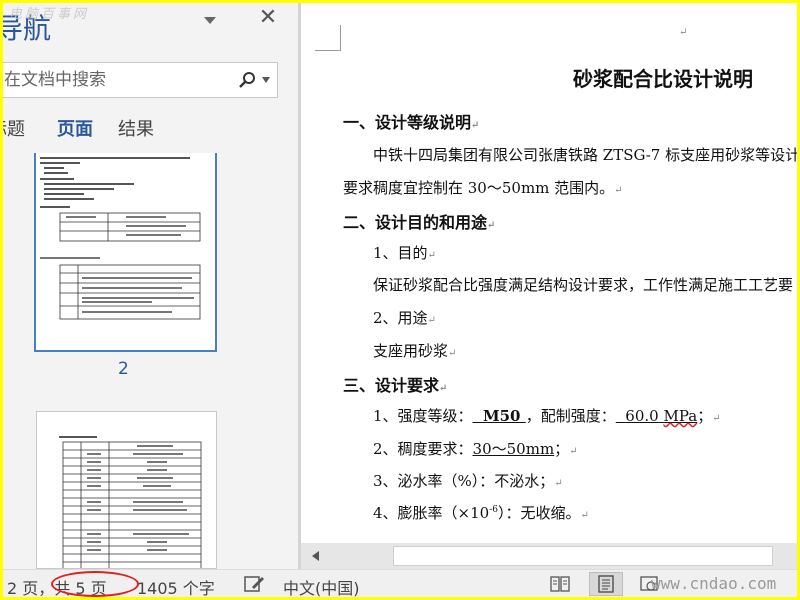  What do you see at coordinates (49, 14) in the screenshot?
I see `watermark-text: 电脑百事网` at bounding box center [49, 14].